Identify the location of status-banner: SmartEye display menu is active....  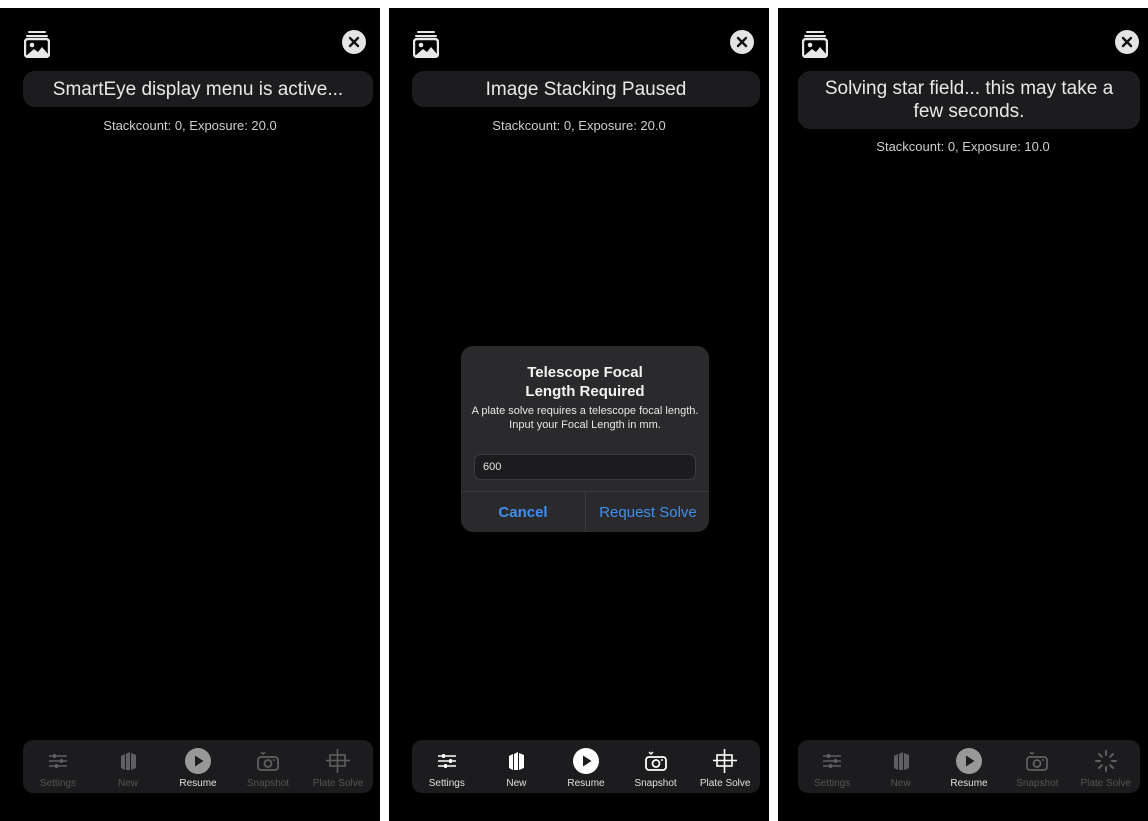
(198, 89).